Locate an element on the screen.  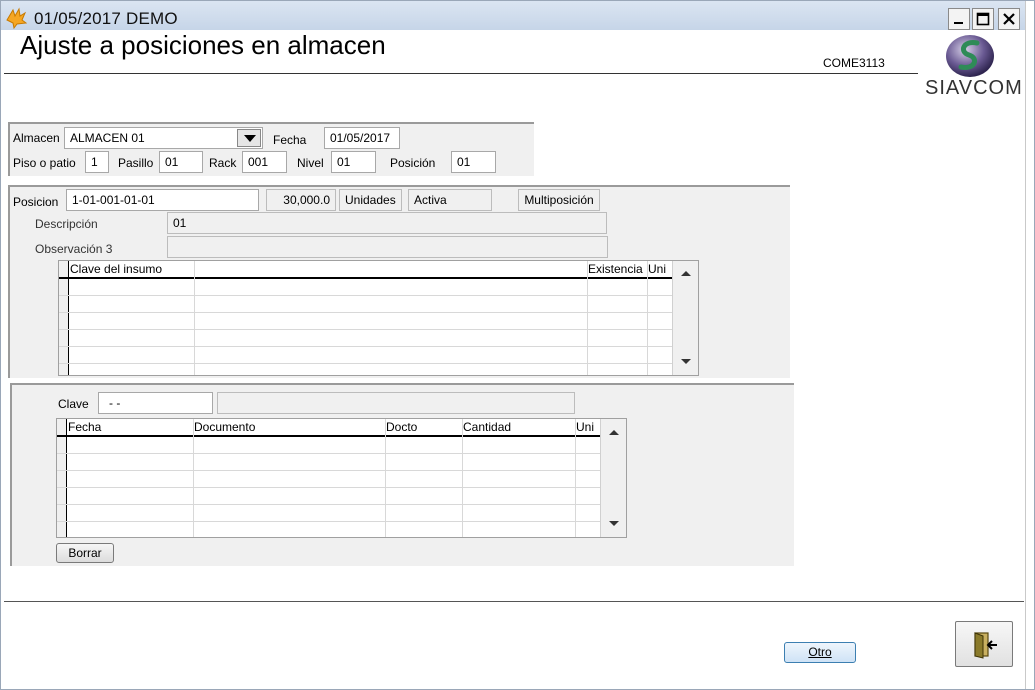
rack-label: Rack is located at coordinates (223, 163).